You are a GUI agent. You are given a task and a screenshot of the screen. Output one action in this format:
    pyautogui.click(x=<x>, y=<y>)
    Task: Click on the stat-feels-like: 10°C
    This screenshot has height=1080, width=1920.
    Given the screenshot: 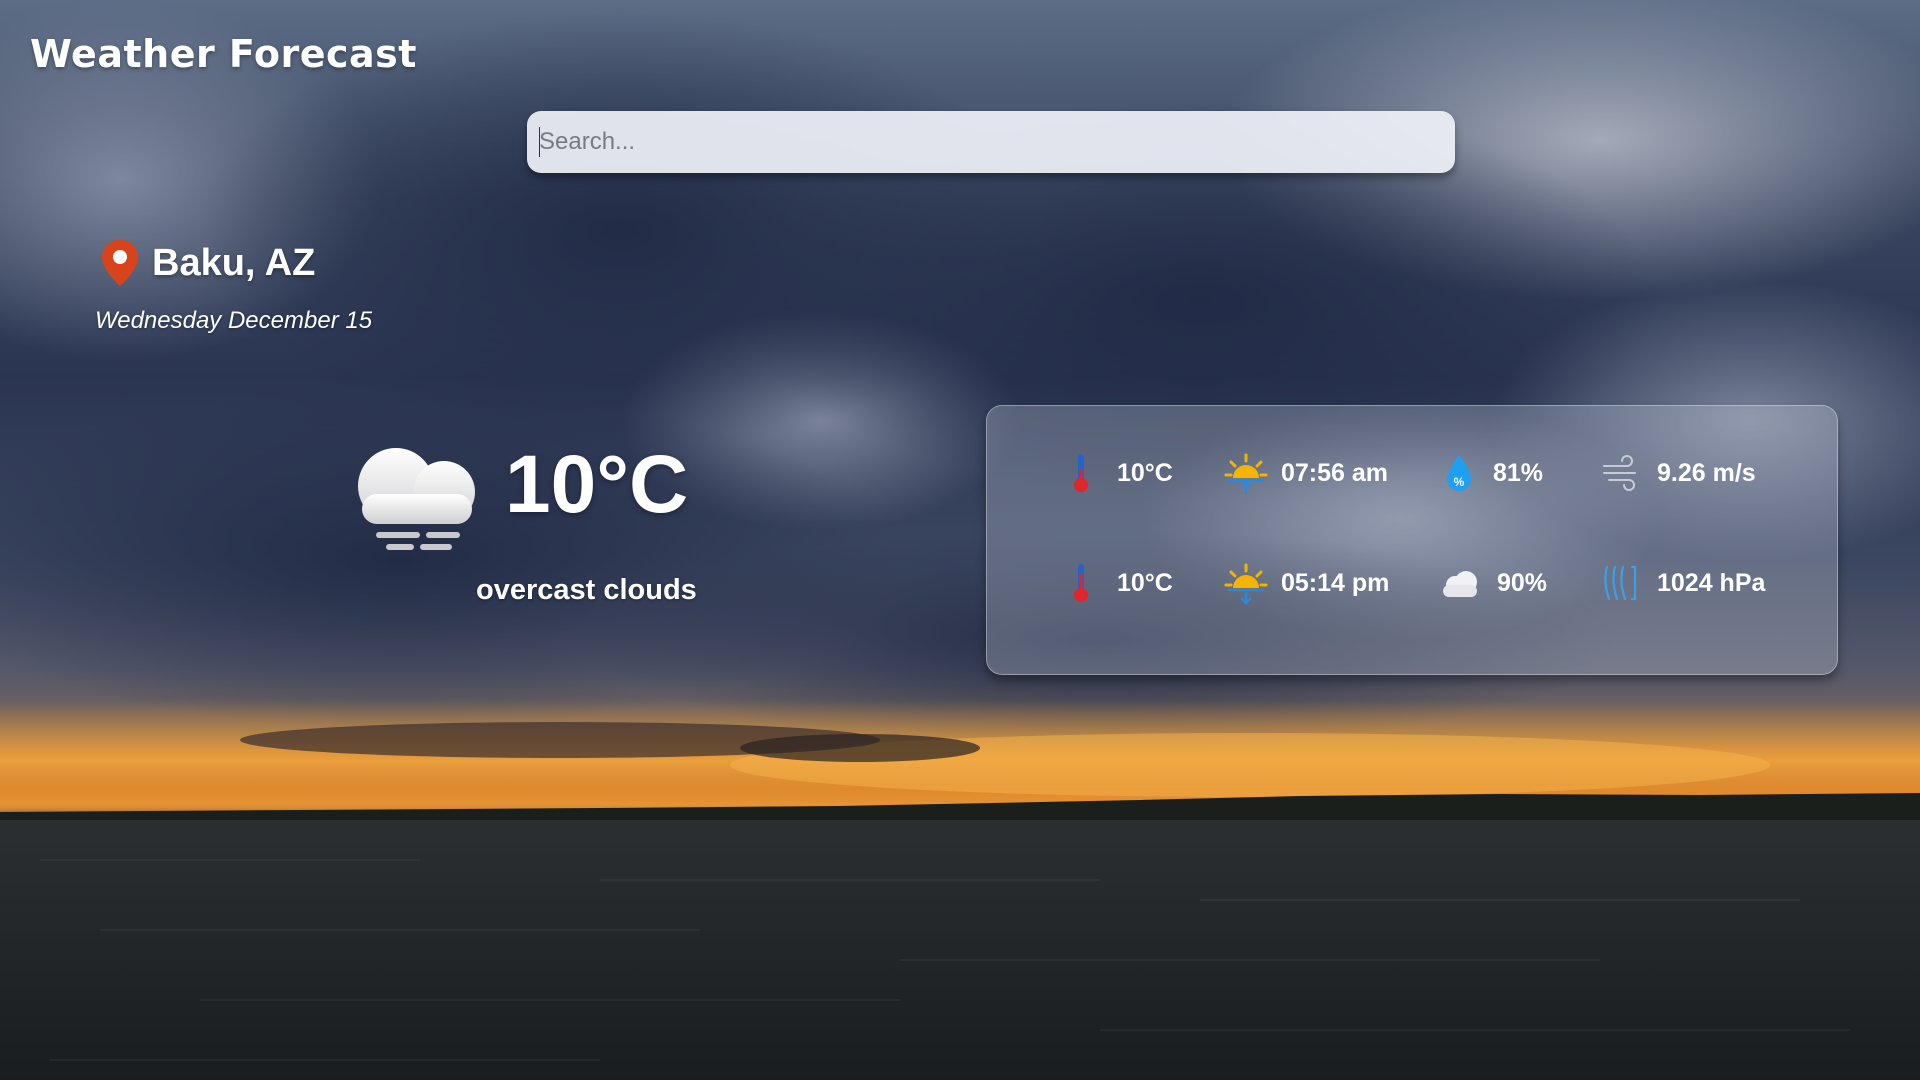 What is the action you would take?
    pyautogui.click(x=1120, y=583)
    